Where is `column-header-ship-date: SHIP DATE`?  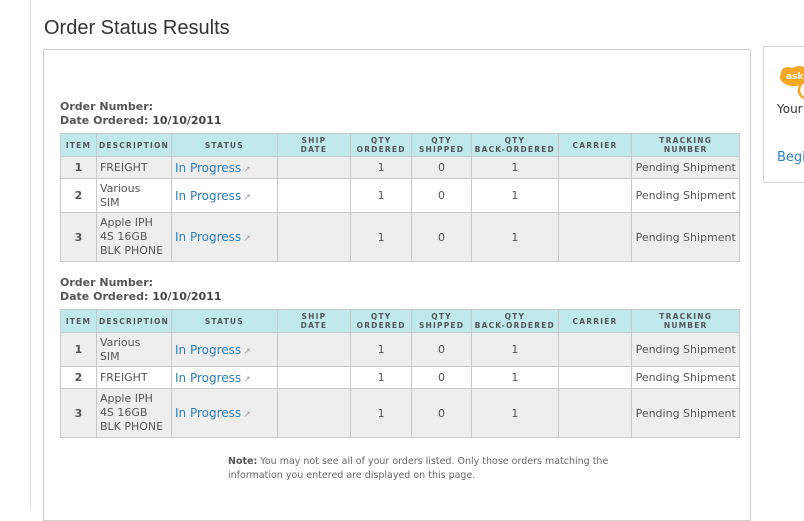
column-header-ship-date: SHIP DATE is located at coordinates (314, 145).